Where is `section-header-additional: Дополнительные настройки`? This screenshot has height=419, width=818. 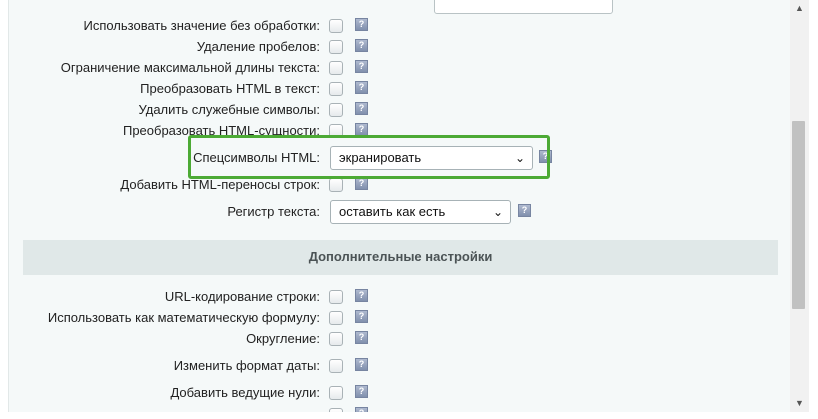 section-header-additional: Дополнительные настройки is located at coordinates (400, 257).